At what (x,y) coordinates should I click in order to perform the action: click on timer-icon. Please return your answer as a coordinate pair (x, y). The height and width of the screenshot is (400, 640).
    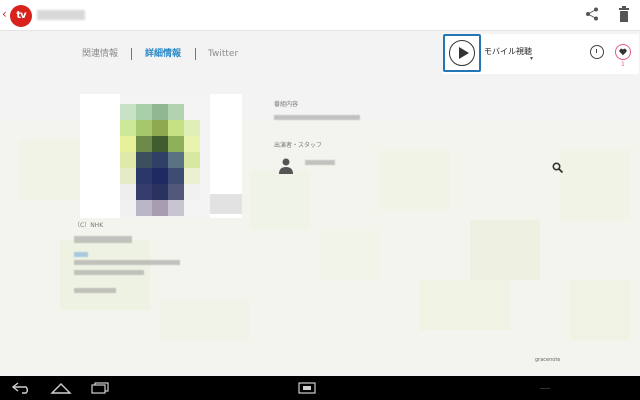
    Looking at the image, I should click on (597, 52).